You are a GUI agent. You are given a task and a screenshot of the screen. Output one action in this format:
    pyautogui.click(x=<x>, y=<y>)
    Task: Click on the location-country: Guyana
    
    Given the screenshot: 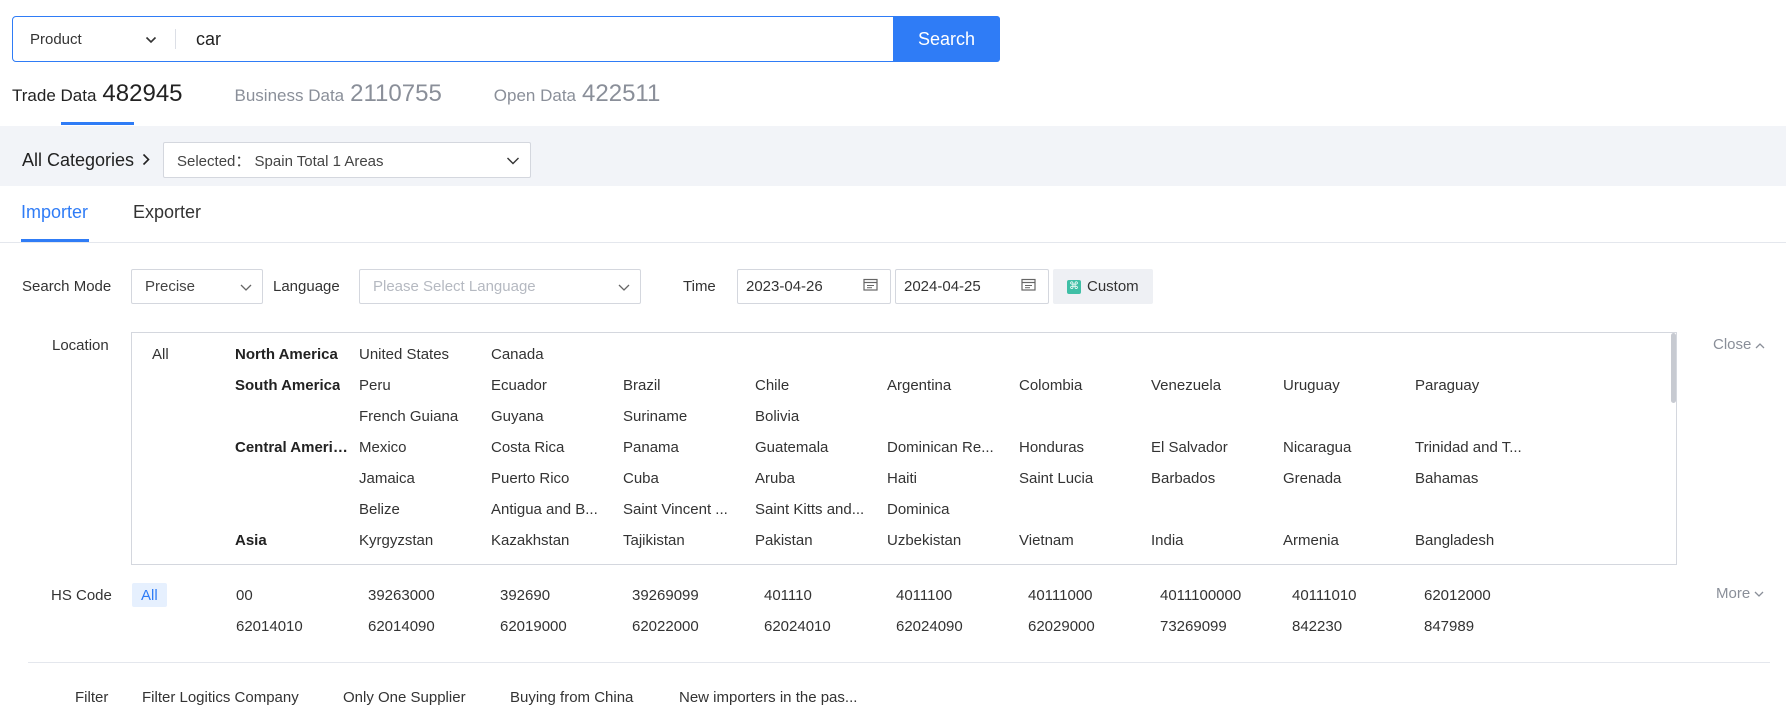 What is the action you would take?
    pyautogui.click(x=553, y=416)
    